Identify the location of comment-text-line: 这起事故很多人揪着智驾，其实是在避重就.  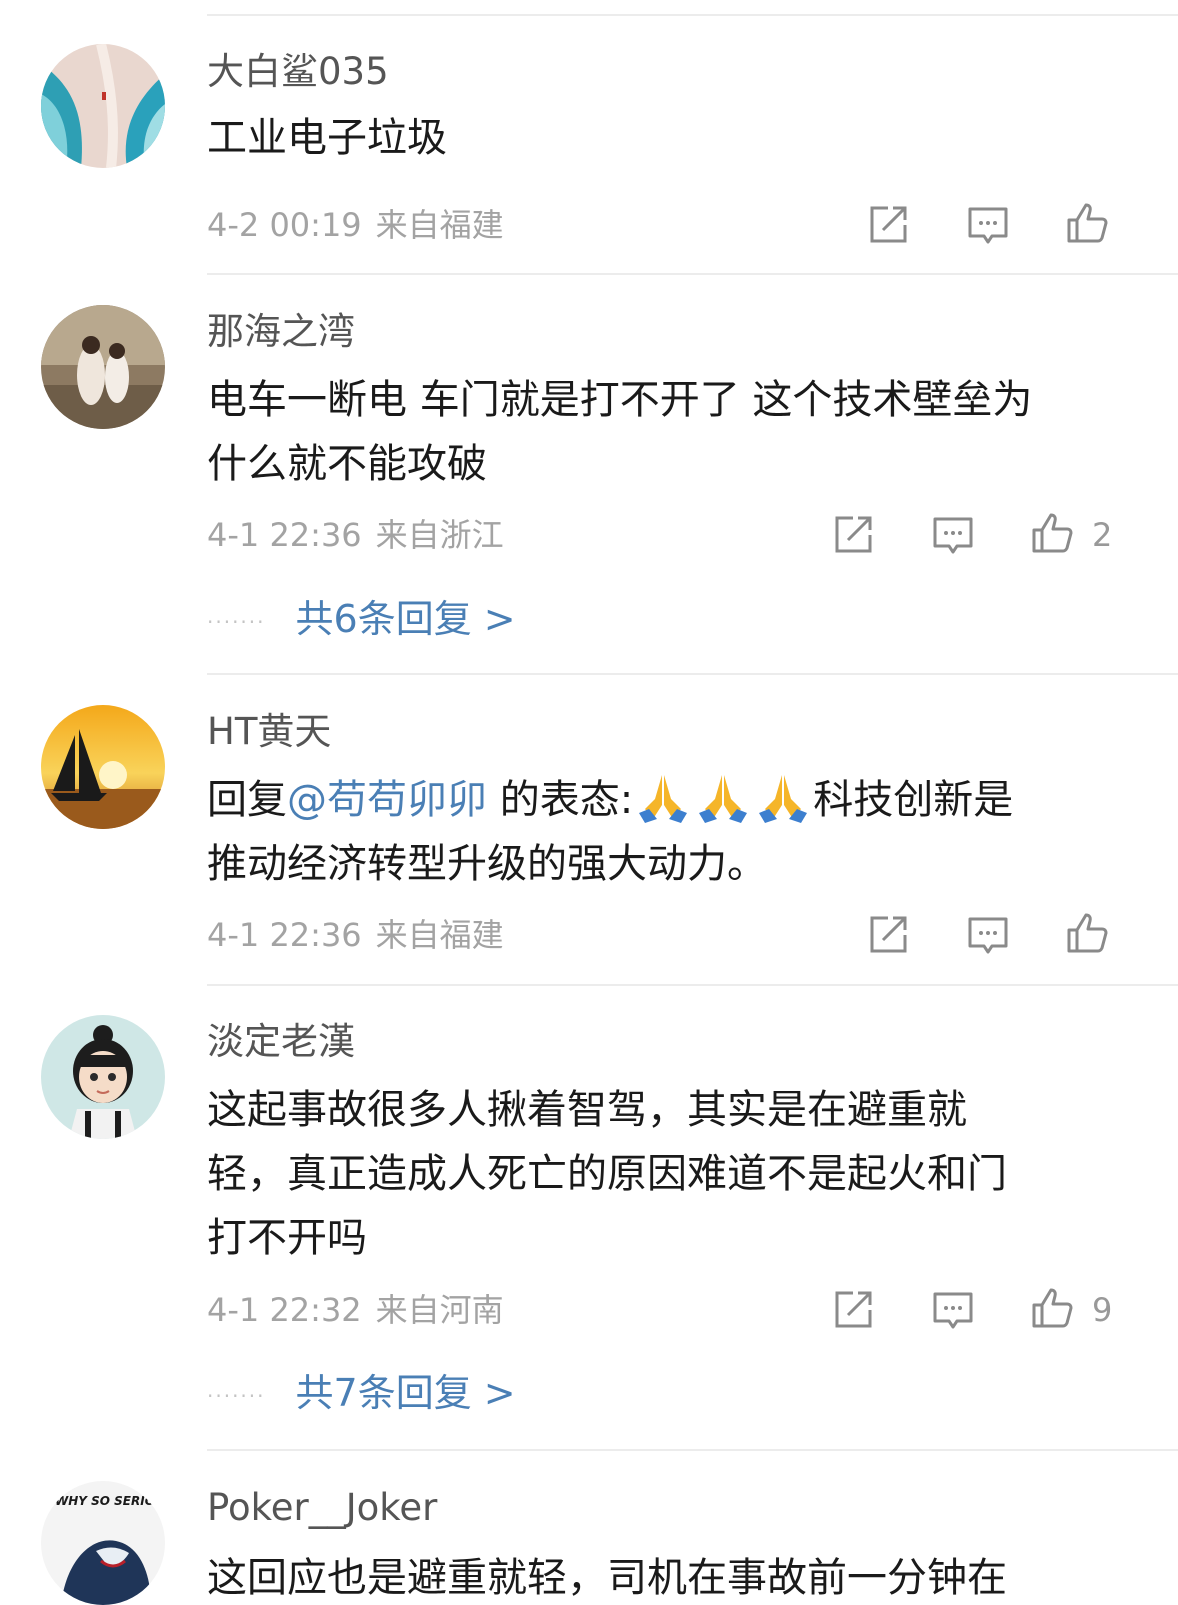
(587, 1110).